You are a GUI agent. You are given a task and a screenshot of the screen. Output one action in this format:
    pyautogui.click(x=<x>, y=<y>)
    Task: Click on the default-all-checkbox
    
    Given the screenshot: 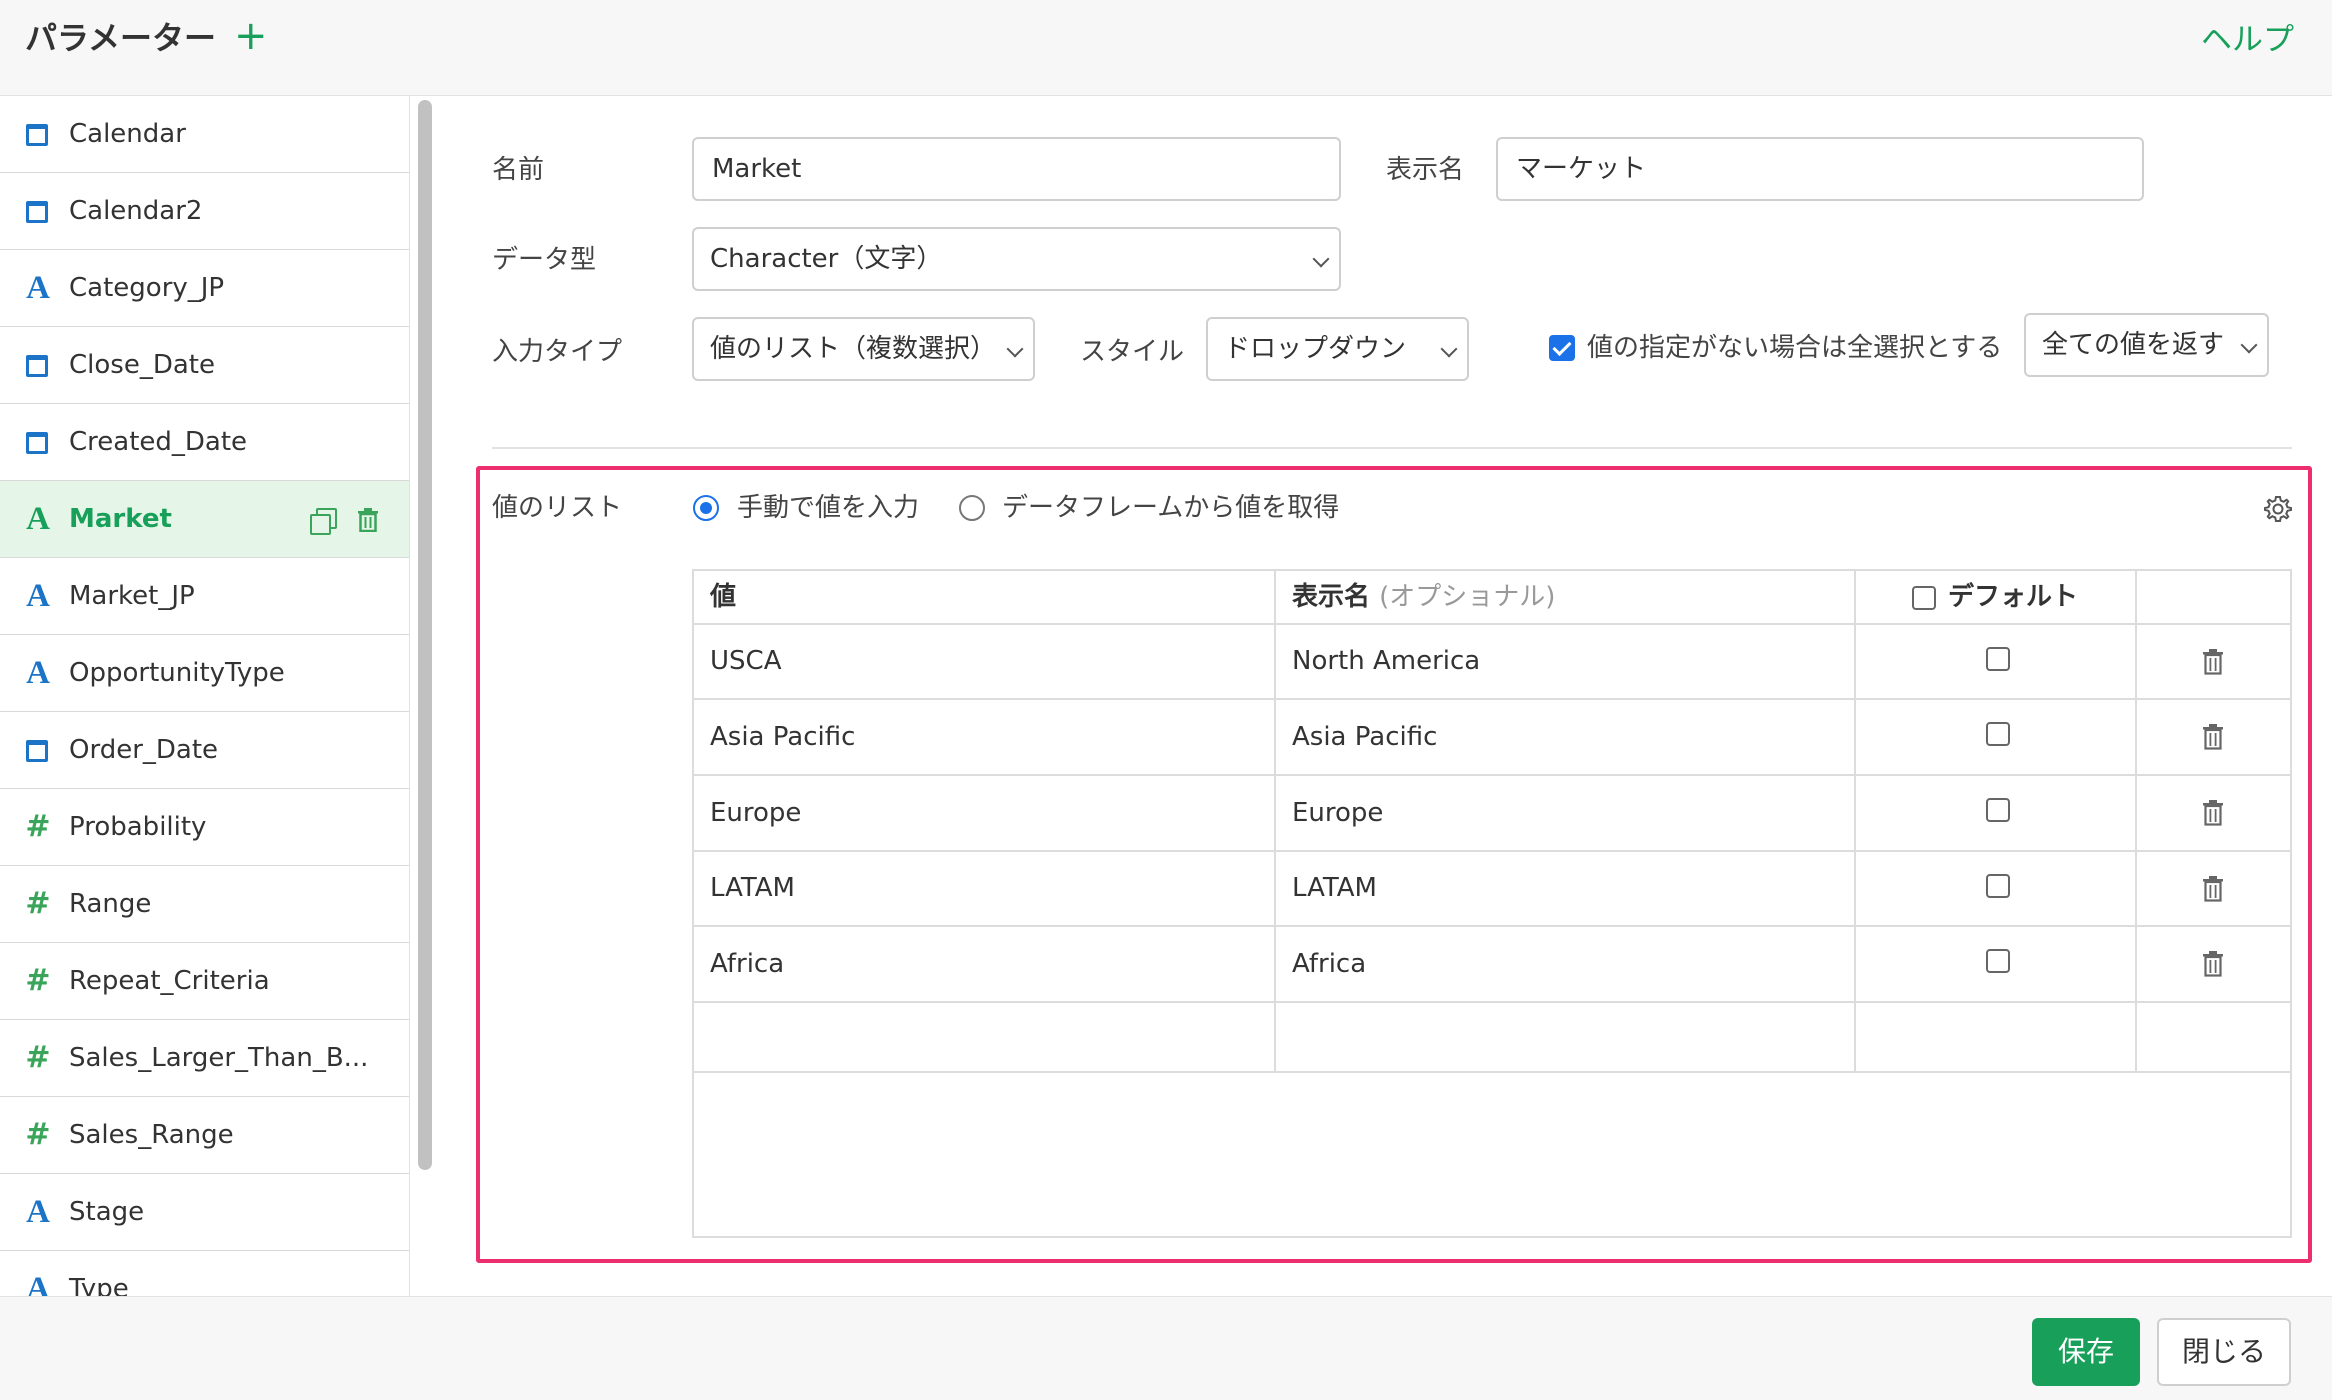 What is the action you would take?
    pyautogui.click(x=1924, y=598)
    